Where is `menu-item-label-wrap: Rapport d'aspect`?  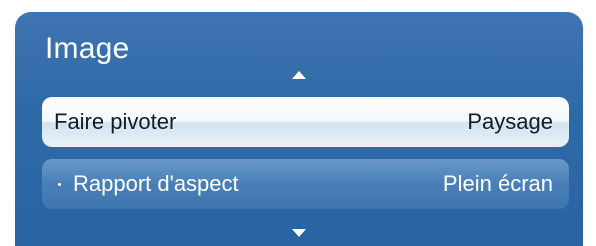
menu-item-label-wrap: Rapport d'aspect is located at coordinates (146, 184).